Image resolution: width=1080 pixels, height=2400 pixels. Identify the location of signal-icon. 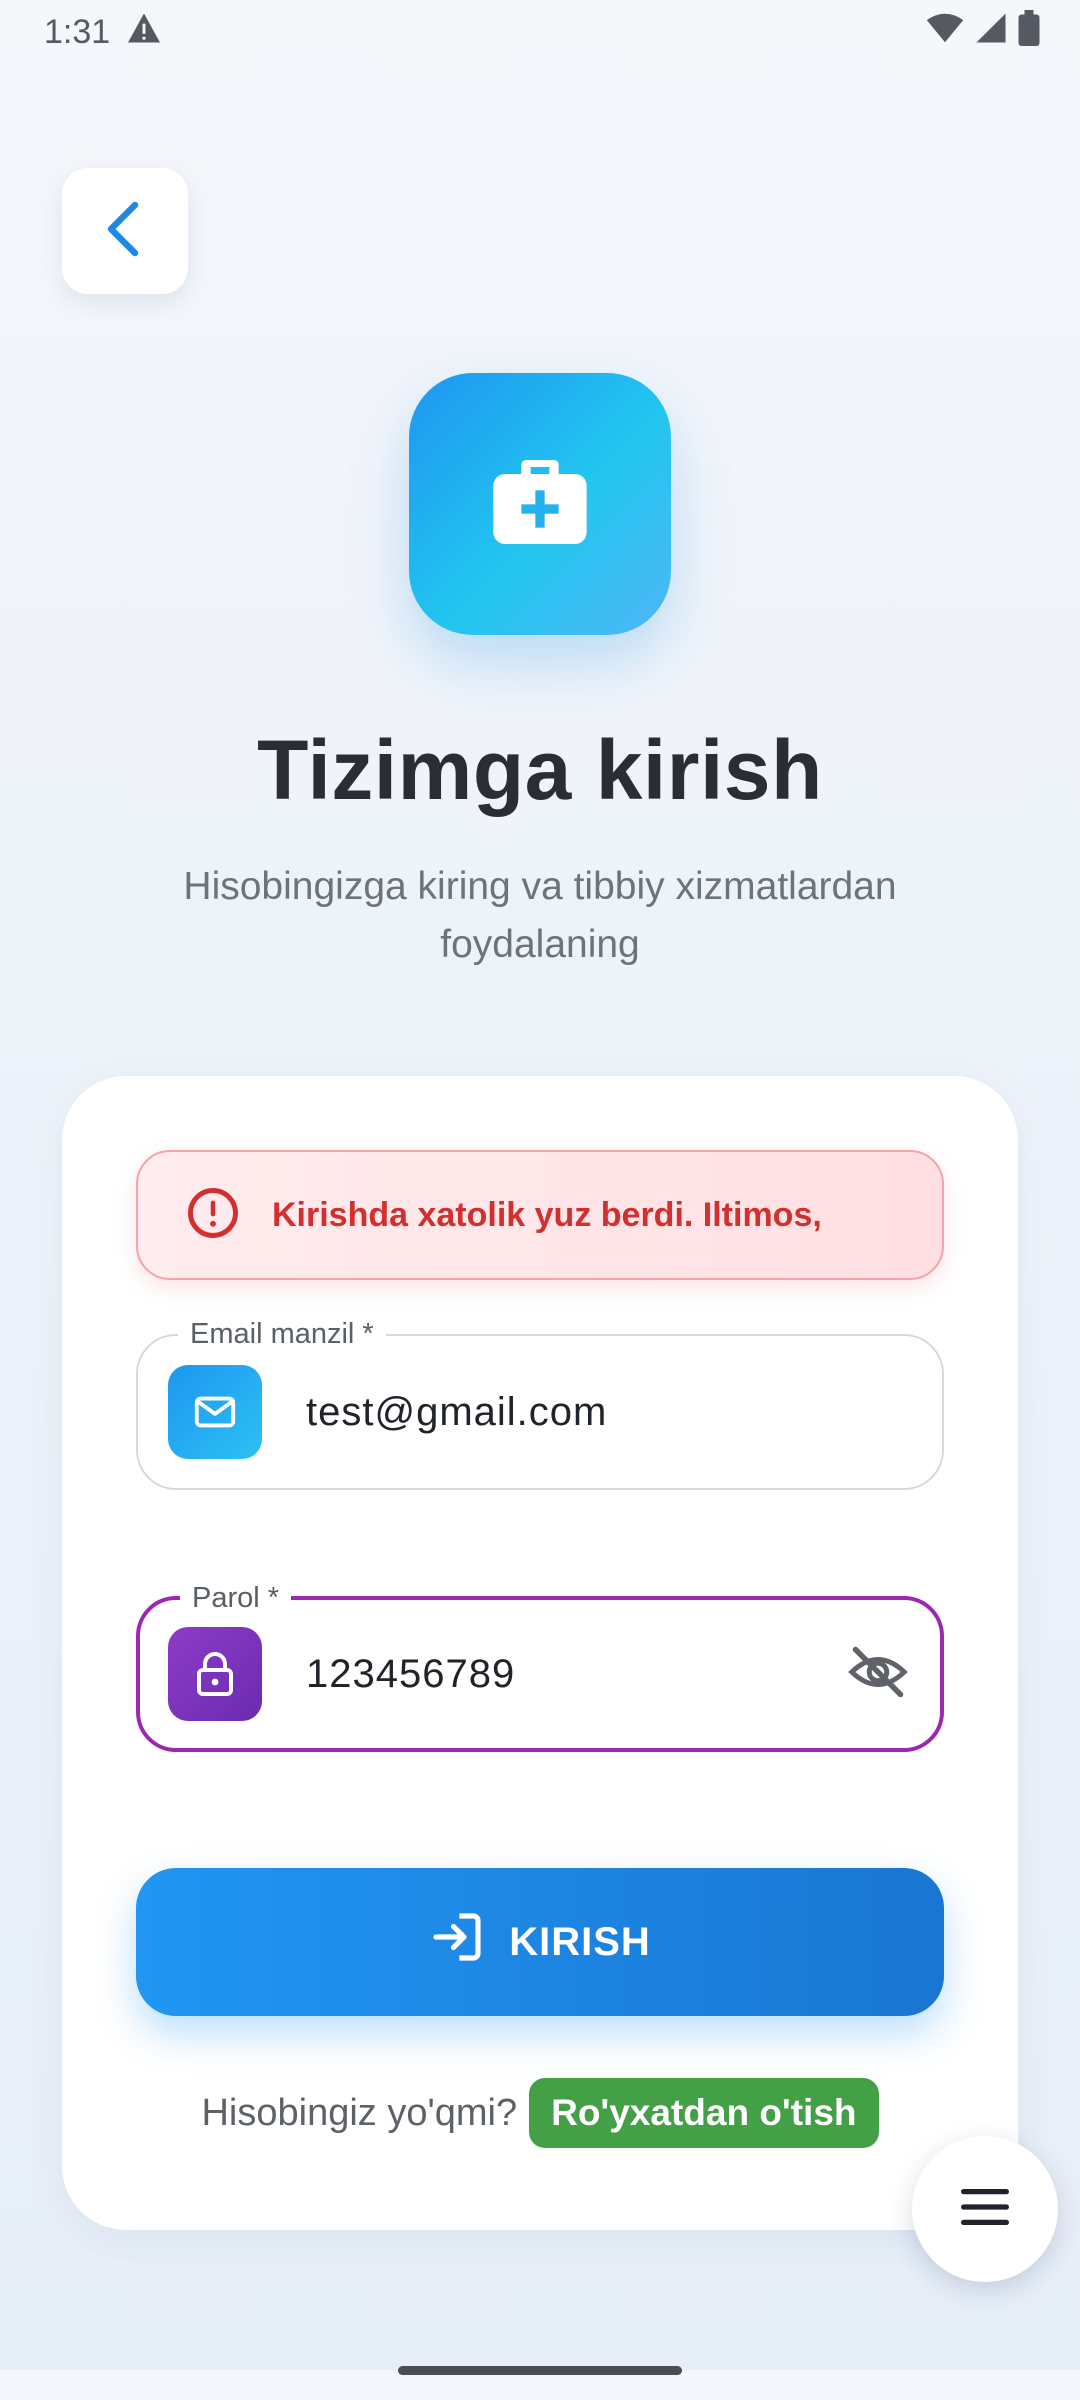
(991, 32).